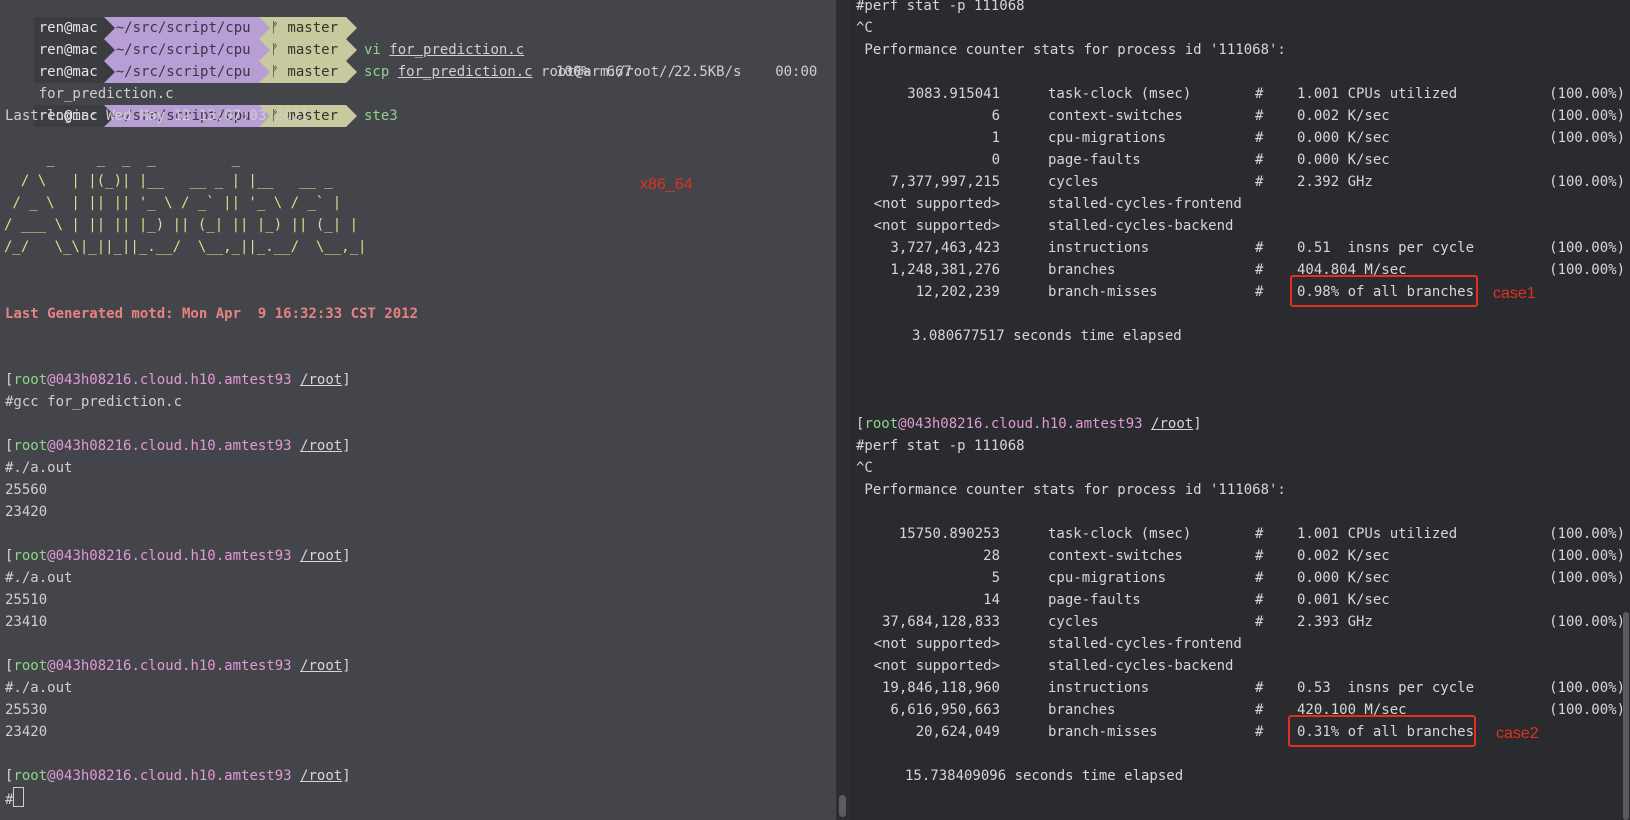  I want to click on input-line: #, so click(15, 798).